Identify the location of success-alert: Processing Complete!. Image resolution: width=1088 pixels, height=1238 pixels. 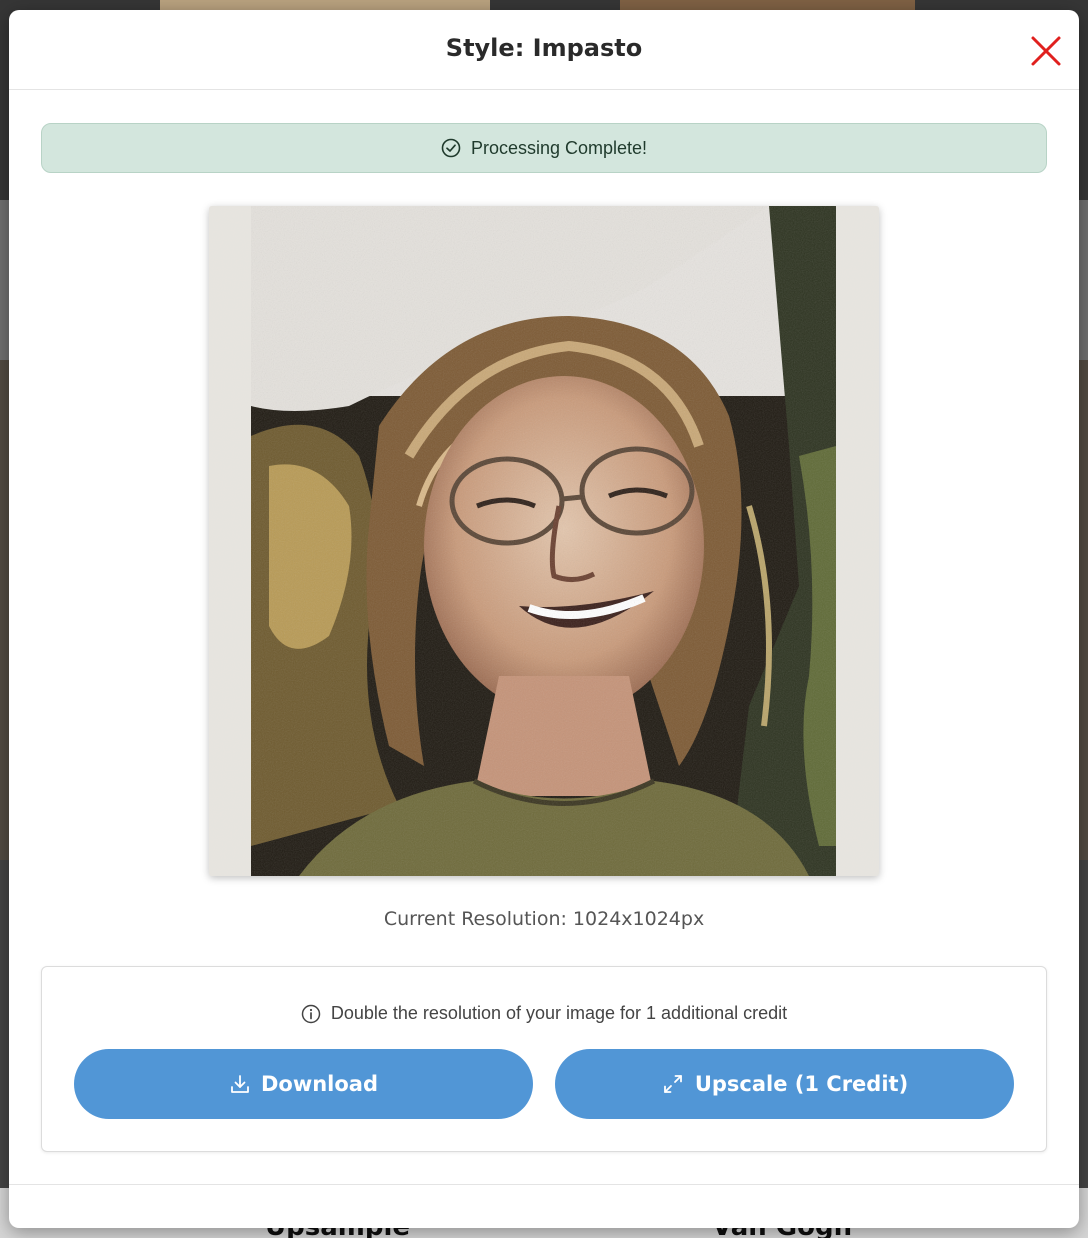
(544, 148).